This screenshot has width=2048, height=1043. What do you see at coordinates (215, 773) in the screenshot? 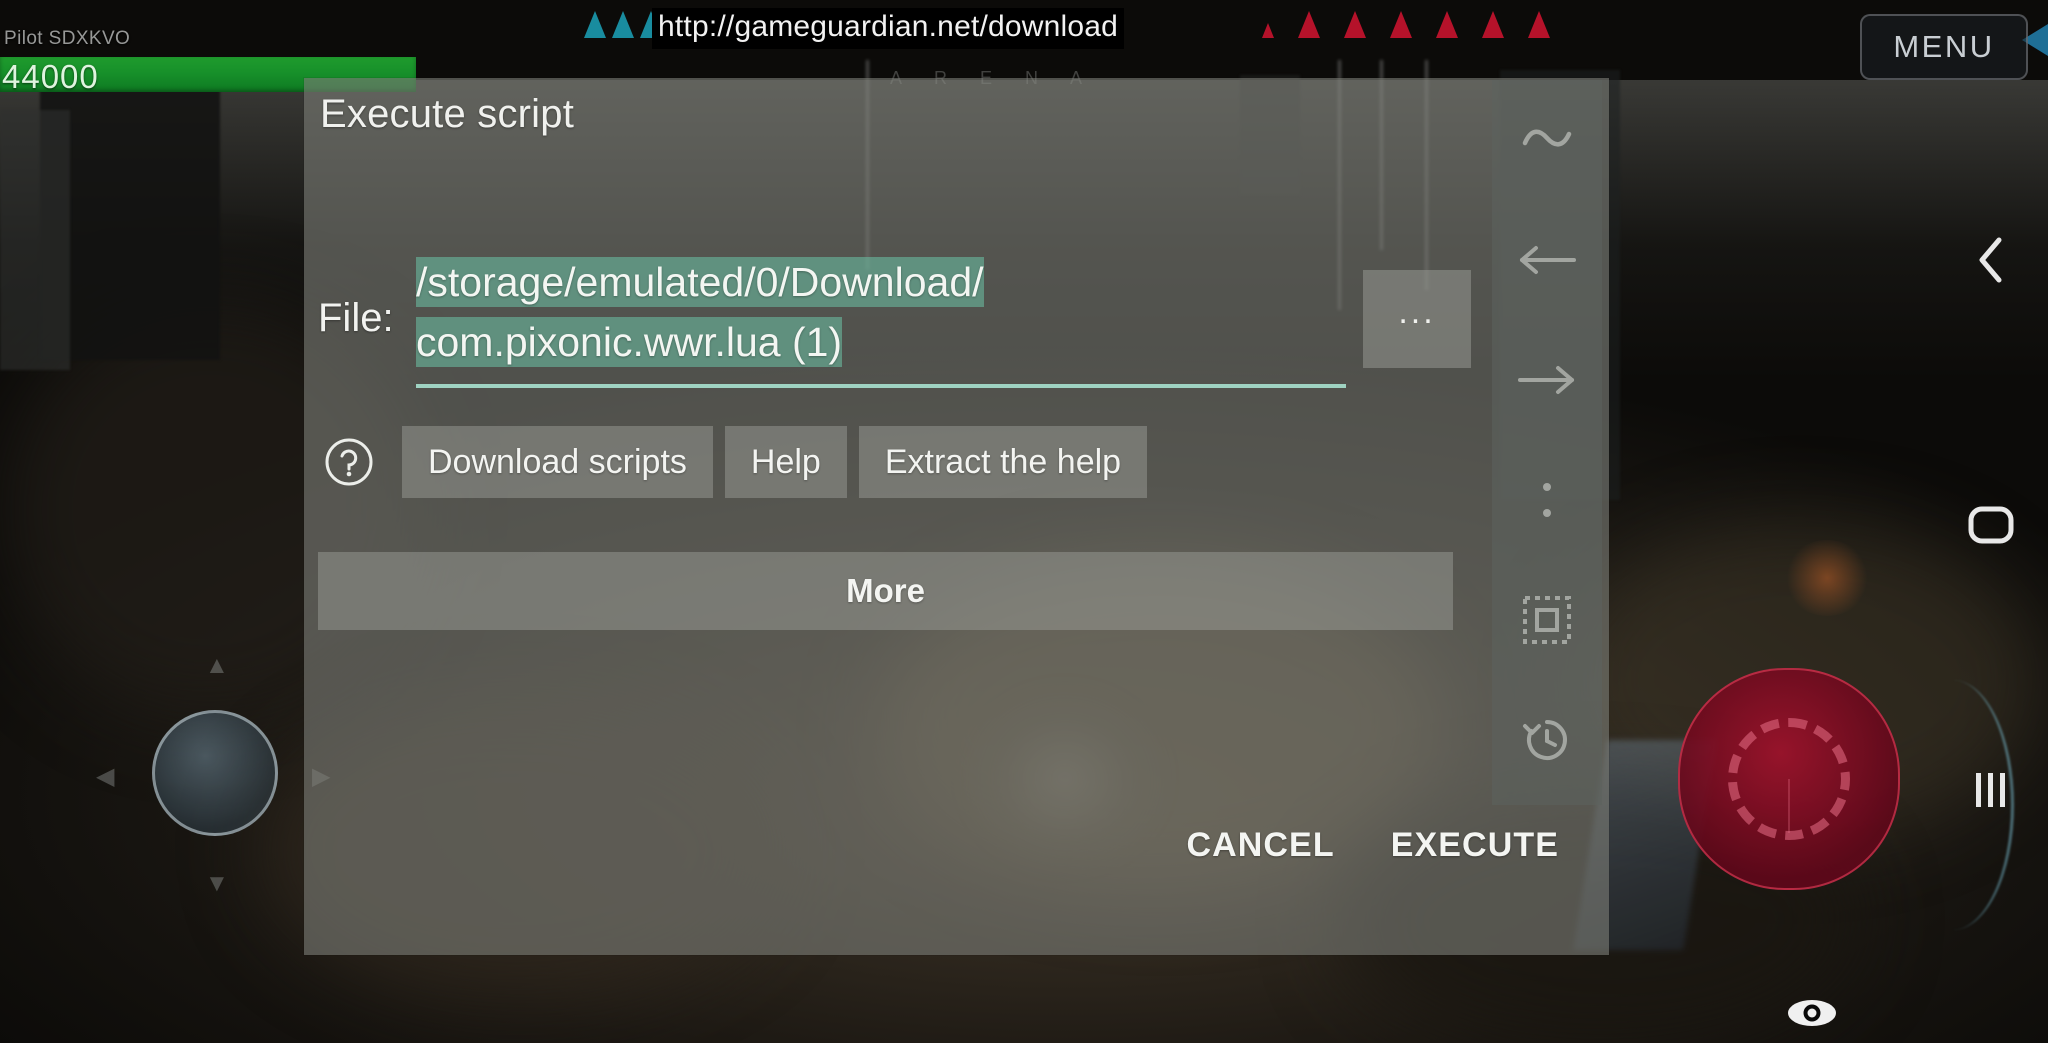
I see `virtual-joystick` at bounding box center [215, 773].